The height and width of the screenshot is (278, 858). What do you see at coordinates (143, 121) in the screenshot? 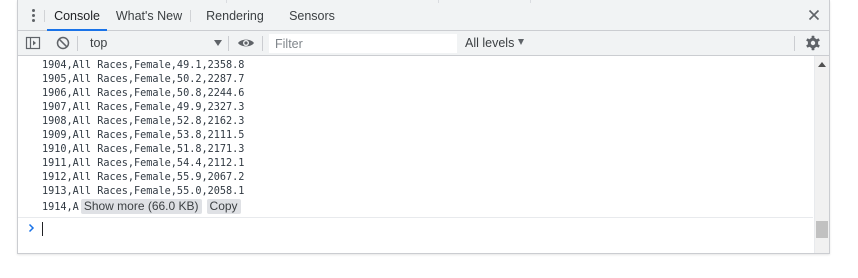
I see `log-line: 1908,All Races,Female,52.8,2162.3` at bounding box center [143, 121].